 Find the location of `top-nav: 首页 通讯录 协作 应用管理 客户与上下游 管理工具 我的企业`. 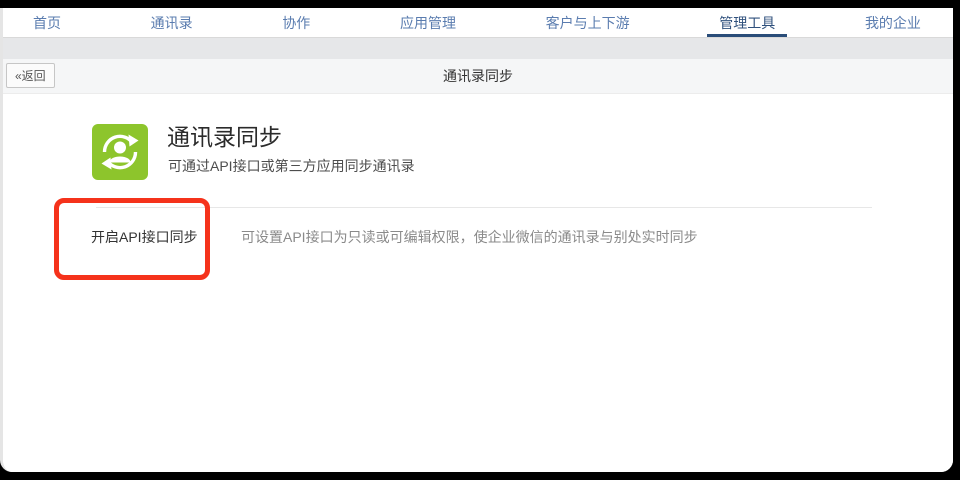

top-nav: 首页 通讯录 协作 应用管理 客户与上下游 管理工具 我的企业 is located at coordinates (478, 23).